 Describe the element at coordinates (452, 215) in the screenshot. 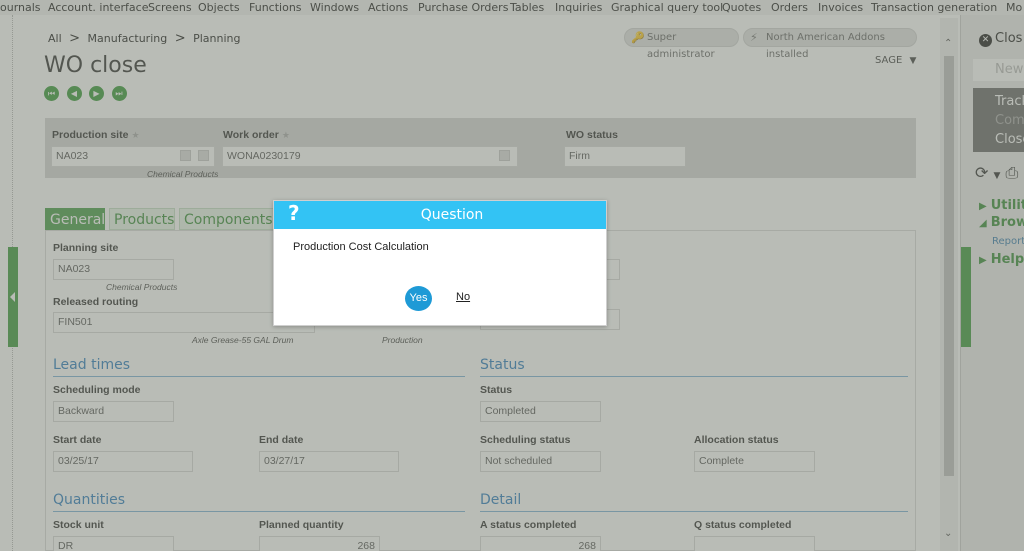

I see `dialog-title: Question` at that location.